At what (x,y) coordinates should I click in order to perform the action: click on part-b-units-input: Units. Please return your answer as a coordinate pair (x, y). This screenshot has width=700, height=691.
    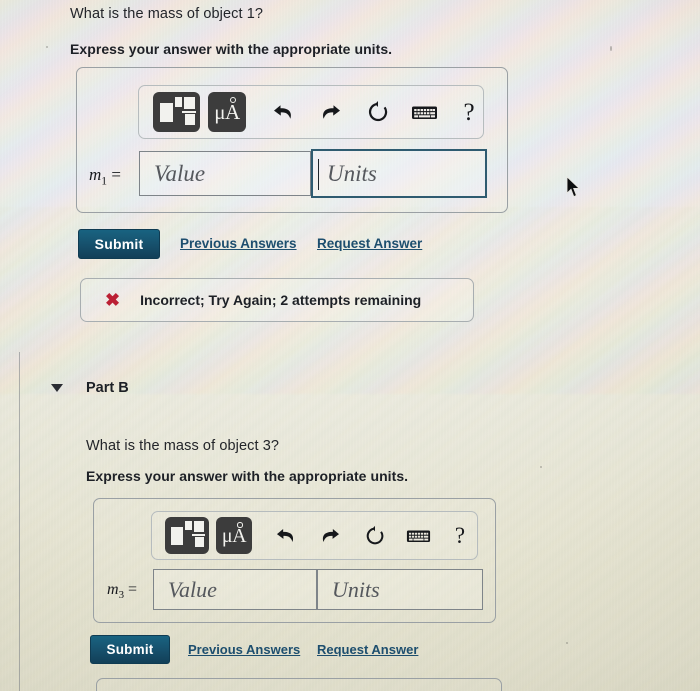
    Looking at the image, I should click on (400, 589).